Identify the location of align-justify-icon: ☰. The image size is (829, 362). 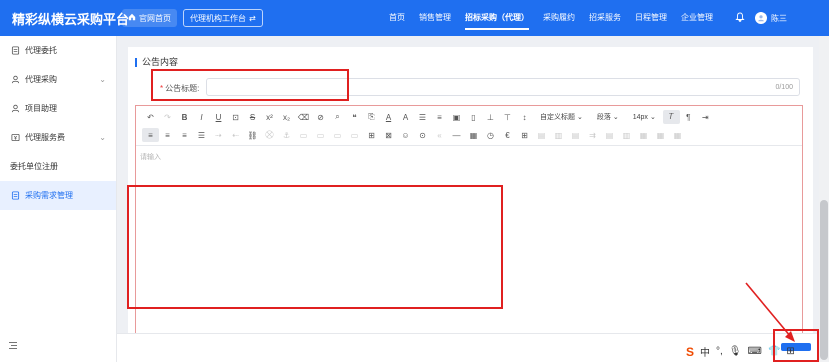
(201, 135).